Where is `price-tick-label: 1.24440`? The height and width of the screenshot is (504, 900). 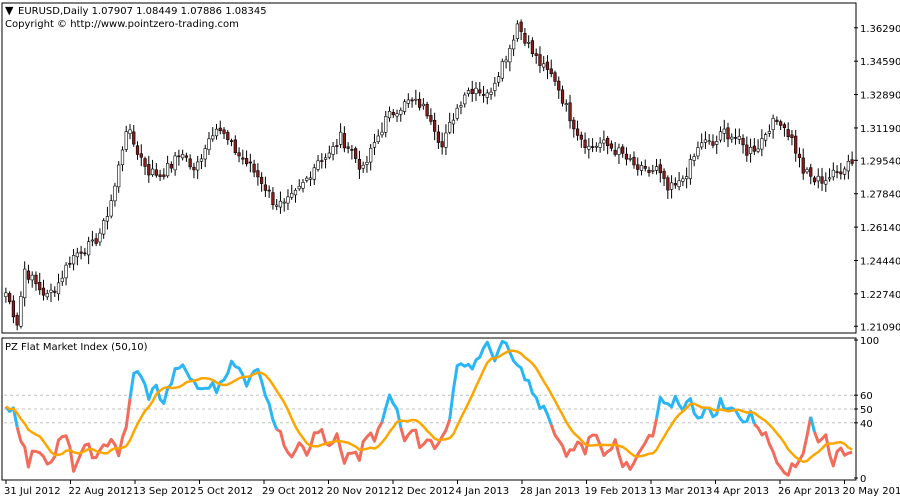
price-tick-label: 1.24440 is located at coordinates (880, 261).